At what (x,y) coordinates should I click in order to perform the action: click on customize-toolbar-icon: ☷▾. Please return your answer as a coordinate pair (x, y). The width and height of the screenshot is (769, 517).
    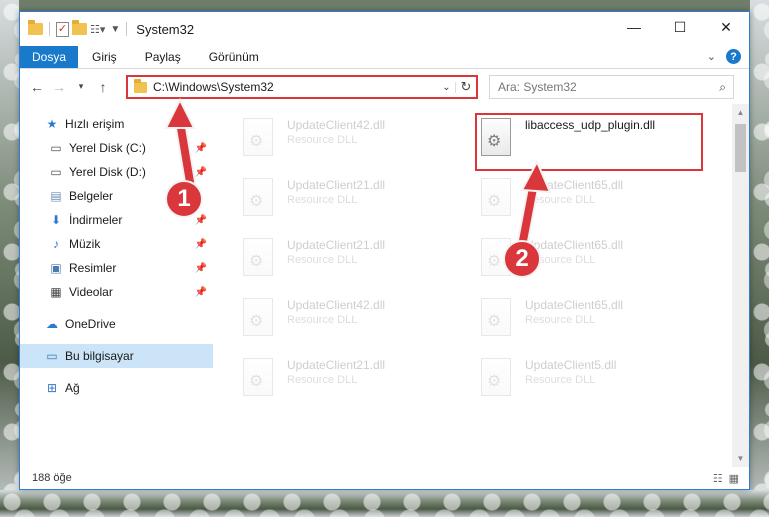
    Looking at the image, I should click on (97, 29).